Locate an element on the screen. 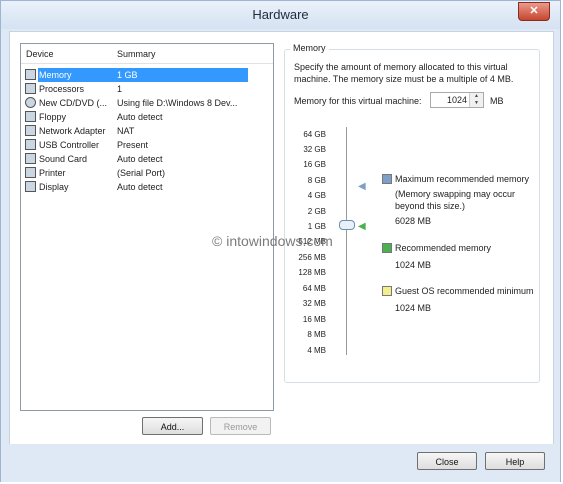 This screenshot has width=563, height=484. guest-minimum-value: 1024 MB is located at coordinates (413, 308).